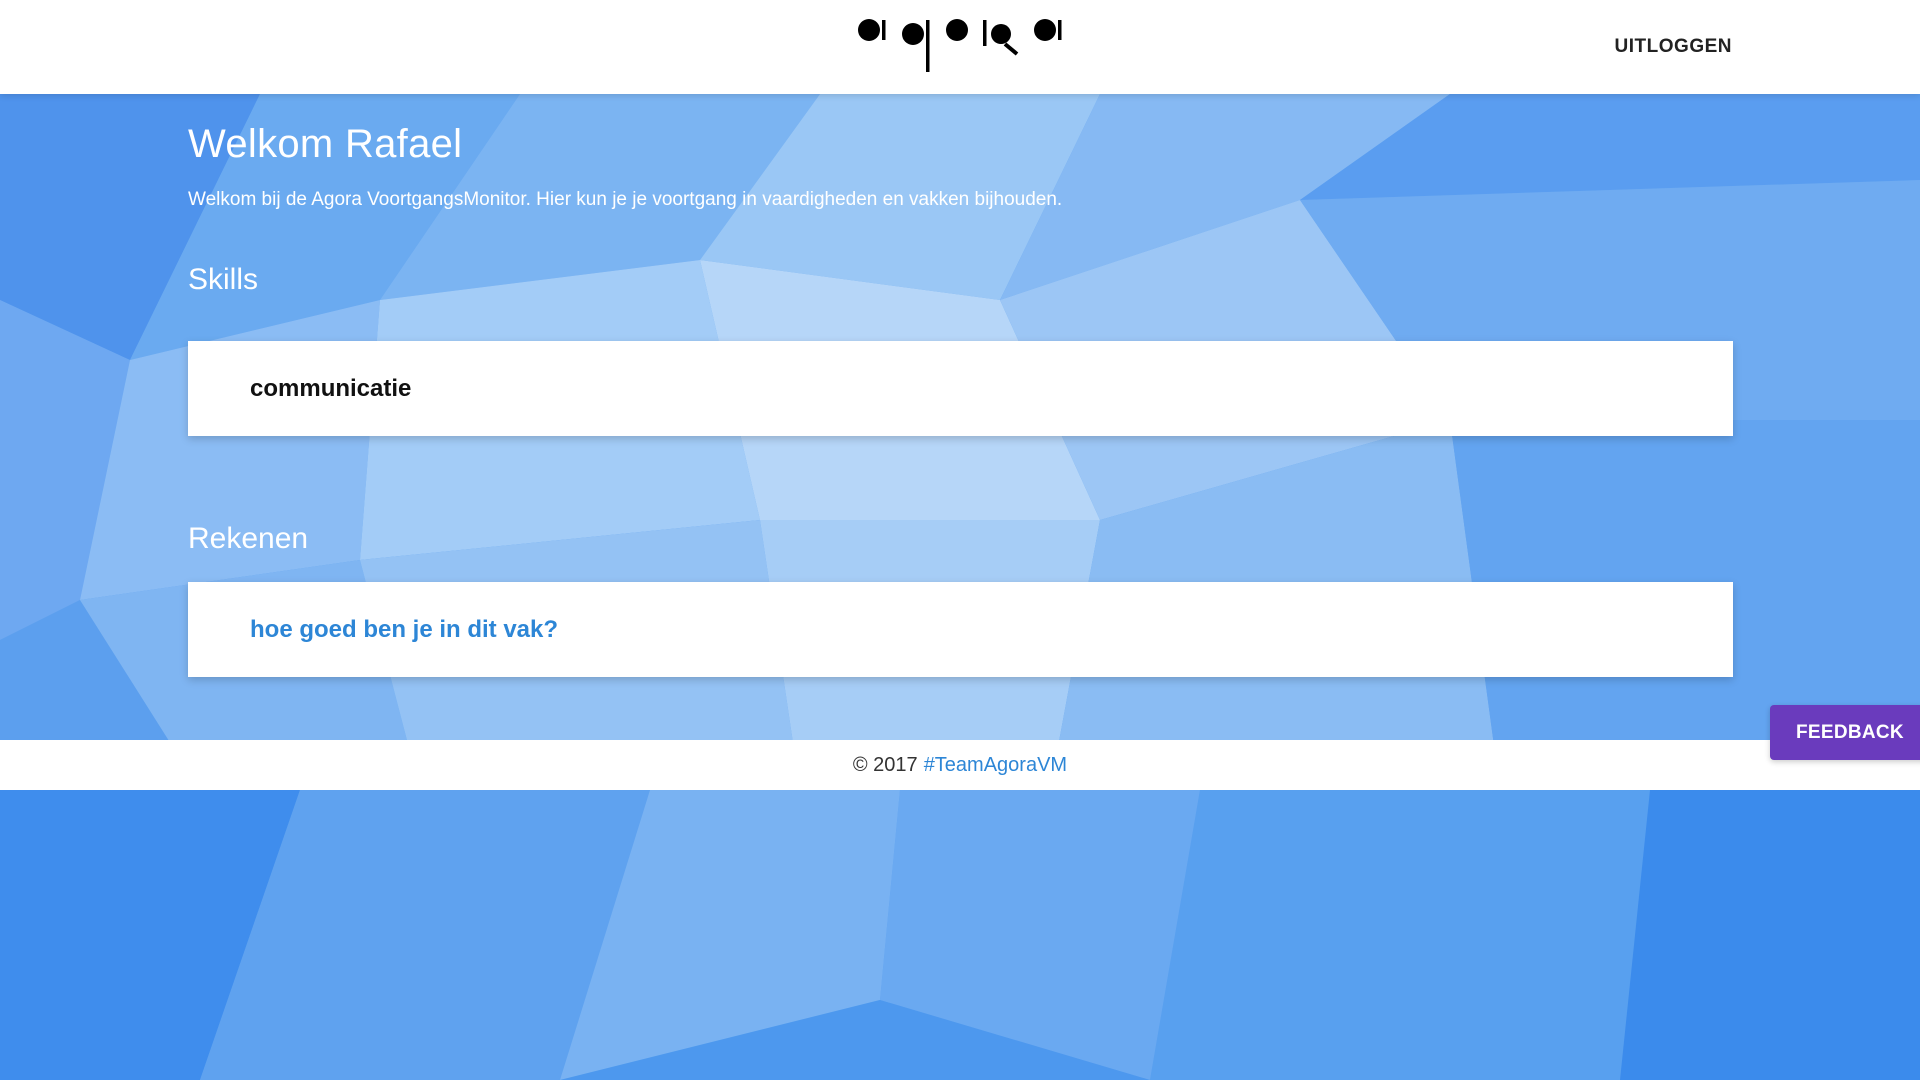 The height and width of the screenshot is (1080, 1920). Describe the element at coordinates (885, 764) in the screenshot. I see `copyright-text: © 2017` at that location.